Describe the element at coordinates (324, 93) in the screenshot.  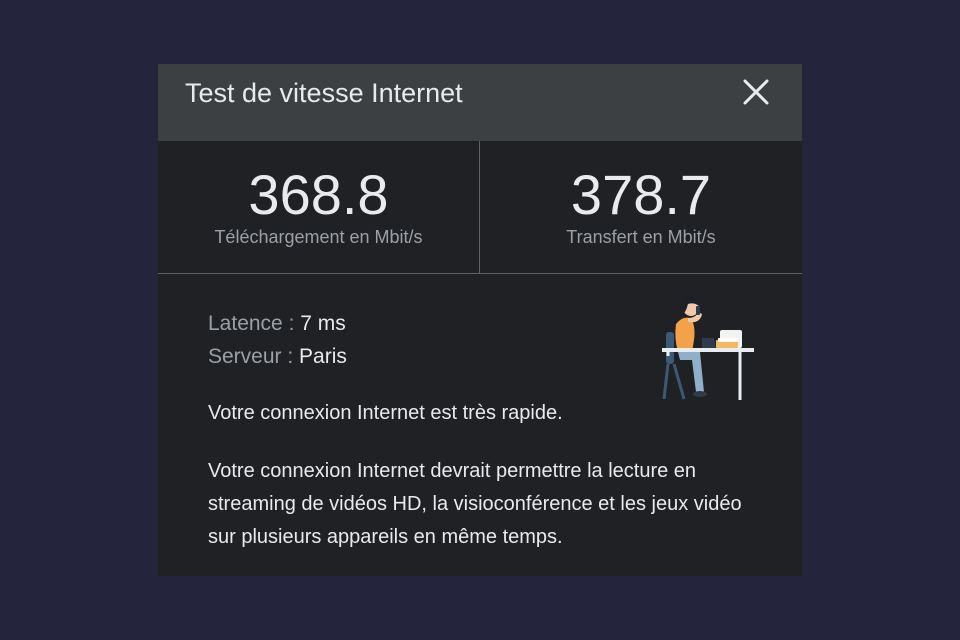
I see `dialog-title: Test de vitesse Internet` at that location.